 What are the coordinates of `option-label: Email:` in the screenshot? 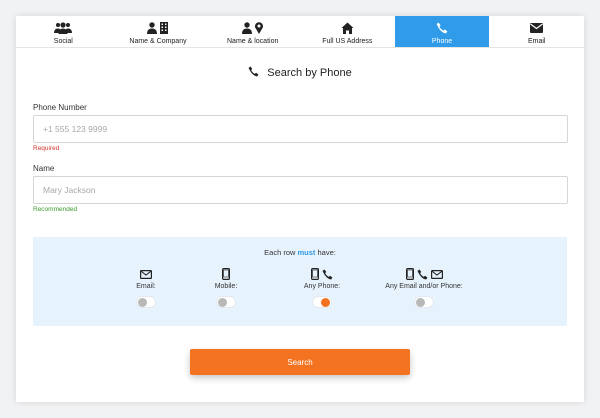 It's located at (146, 286).